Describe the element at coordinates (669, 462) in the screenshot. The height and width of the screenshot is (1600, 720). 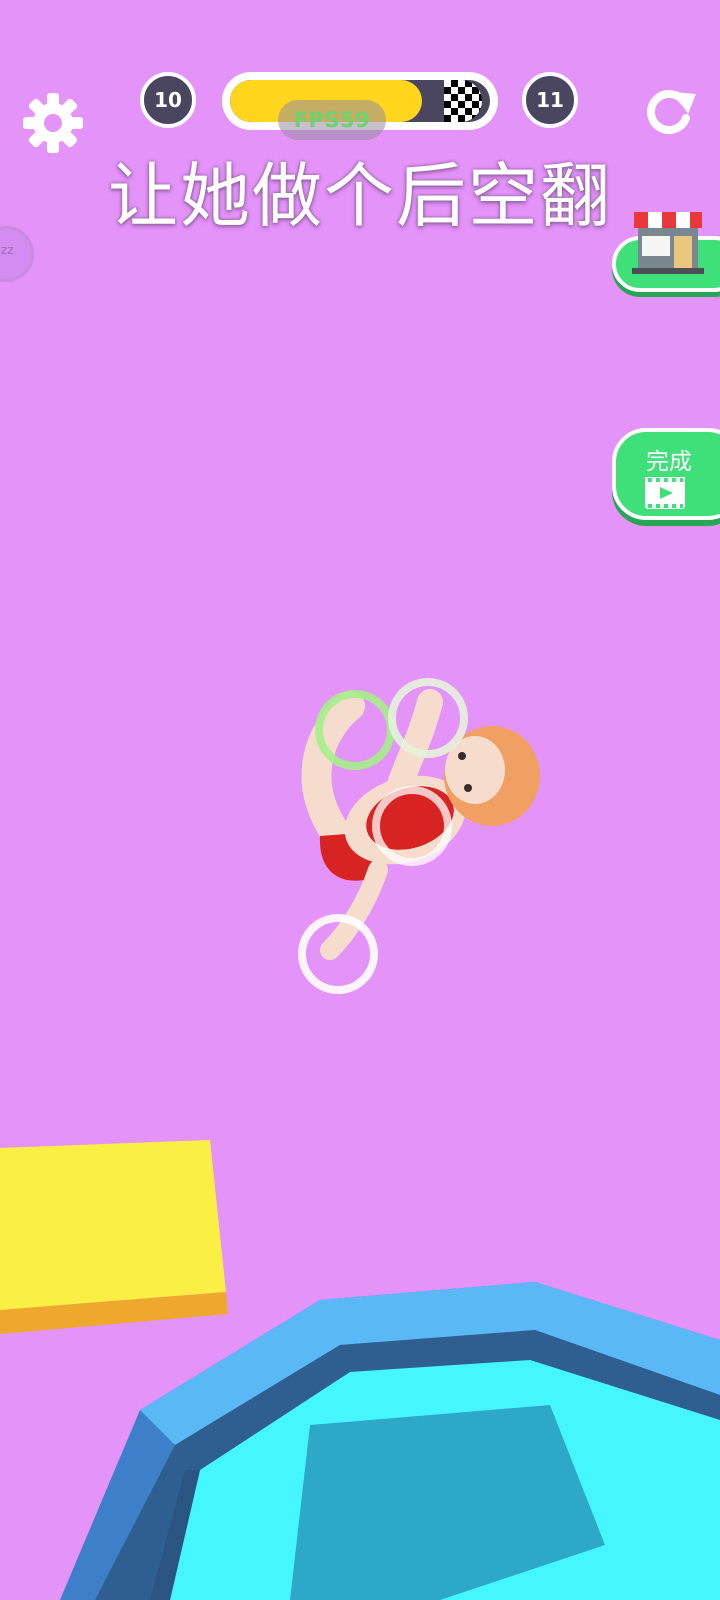
I see `done-label: 完成` at that location.